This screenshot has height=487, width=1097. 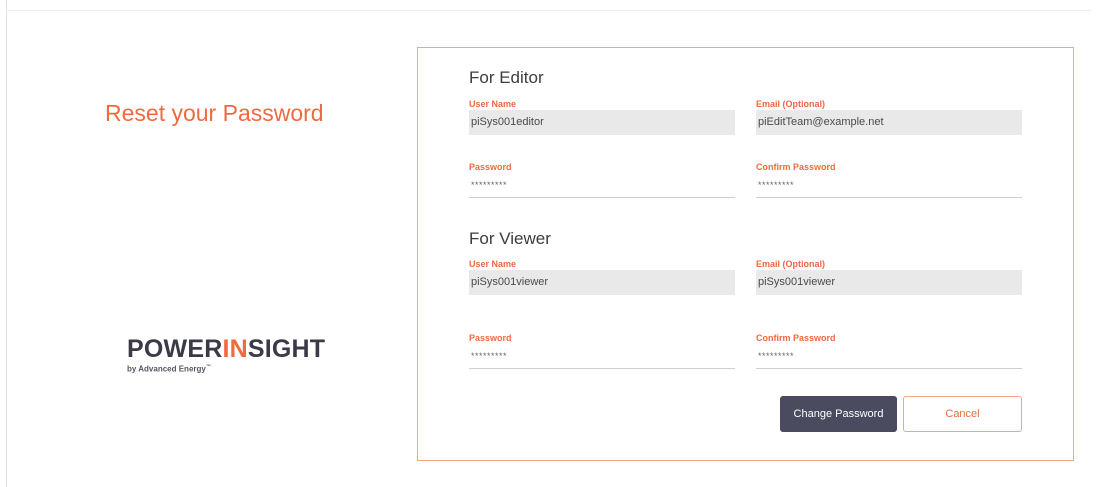 What do you see at coordinates (602, 185) in the screenshot?
I see `editor-password-input: *********` at bounding box center [602, 185].